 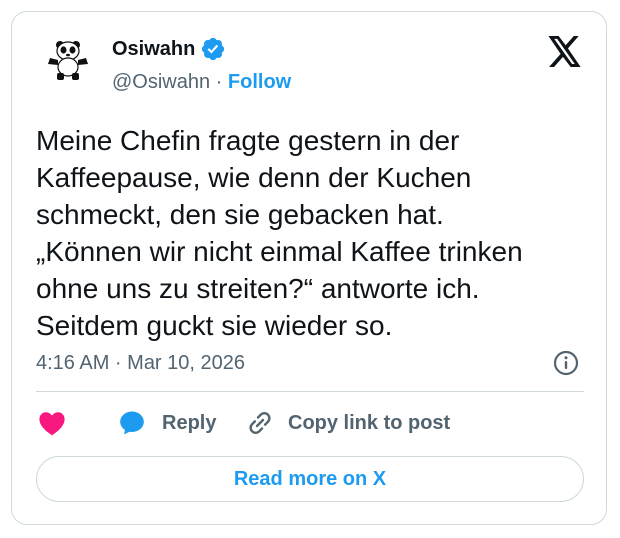 I want to click on panda-avatar-icon, so click(x=68, y=60).